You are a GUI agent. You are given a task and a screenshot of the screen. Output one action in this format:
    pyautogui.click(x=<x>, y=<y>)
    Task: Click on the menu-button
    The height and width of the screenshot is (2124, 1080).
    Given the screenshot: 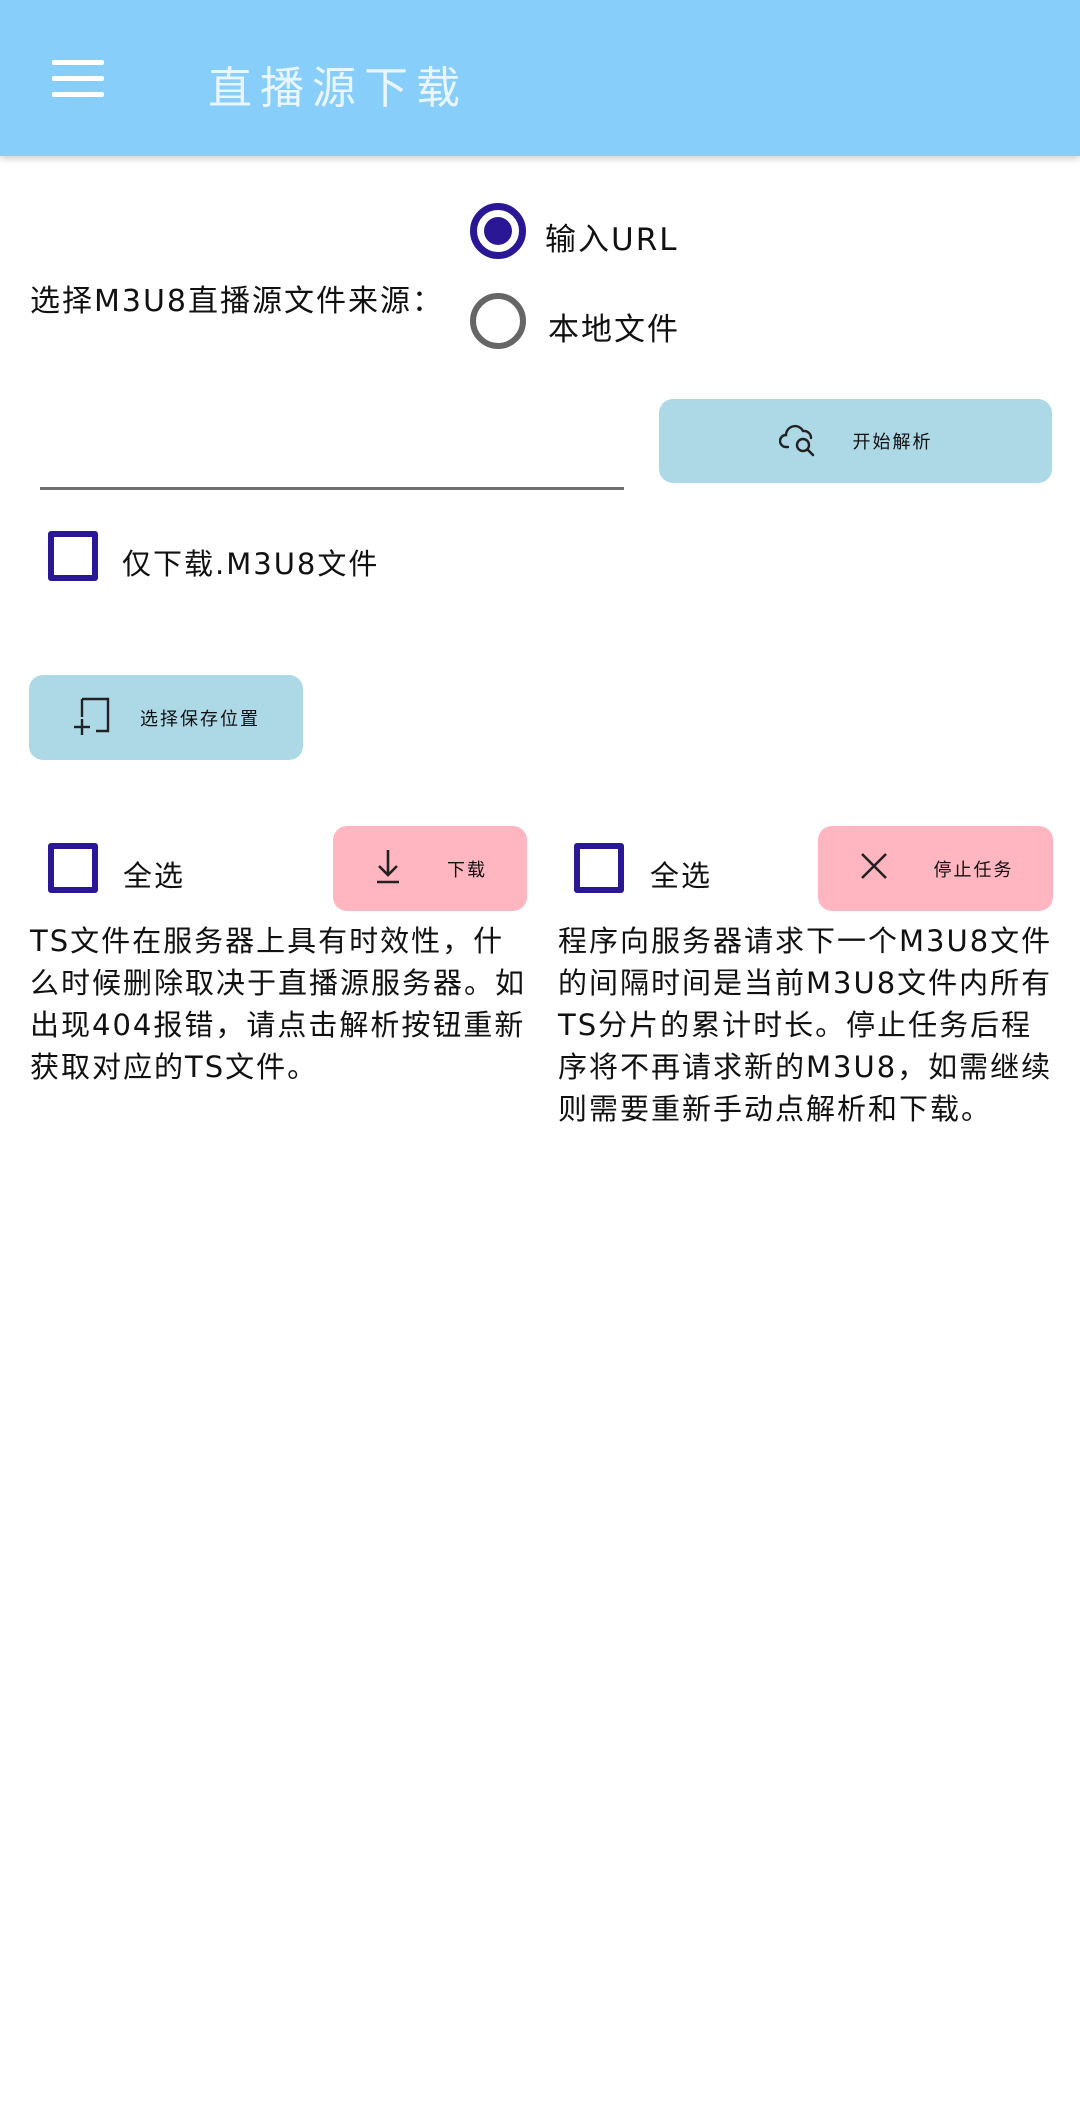 What is the action you would take?
    pyautogui.click(x=80, y=79)
    